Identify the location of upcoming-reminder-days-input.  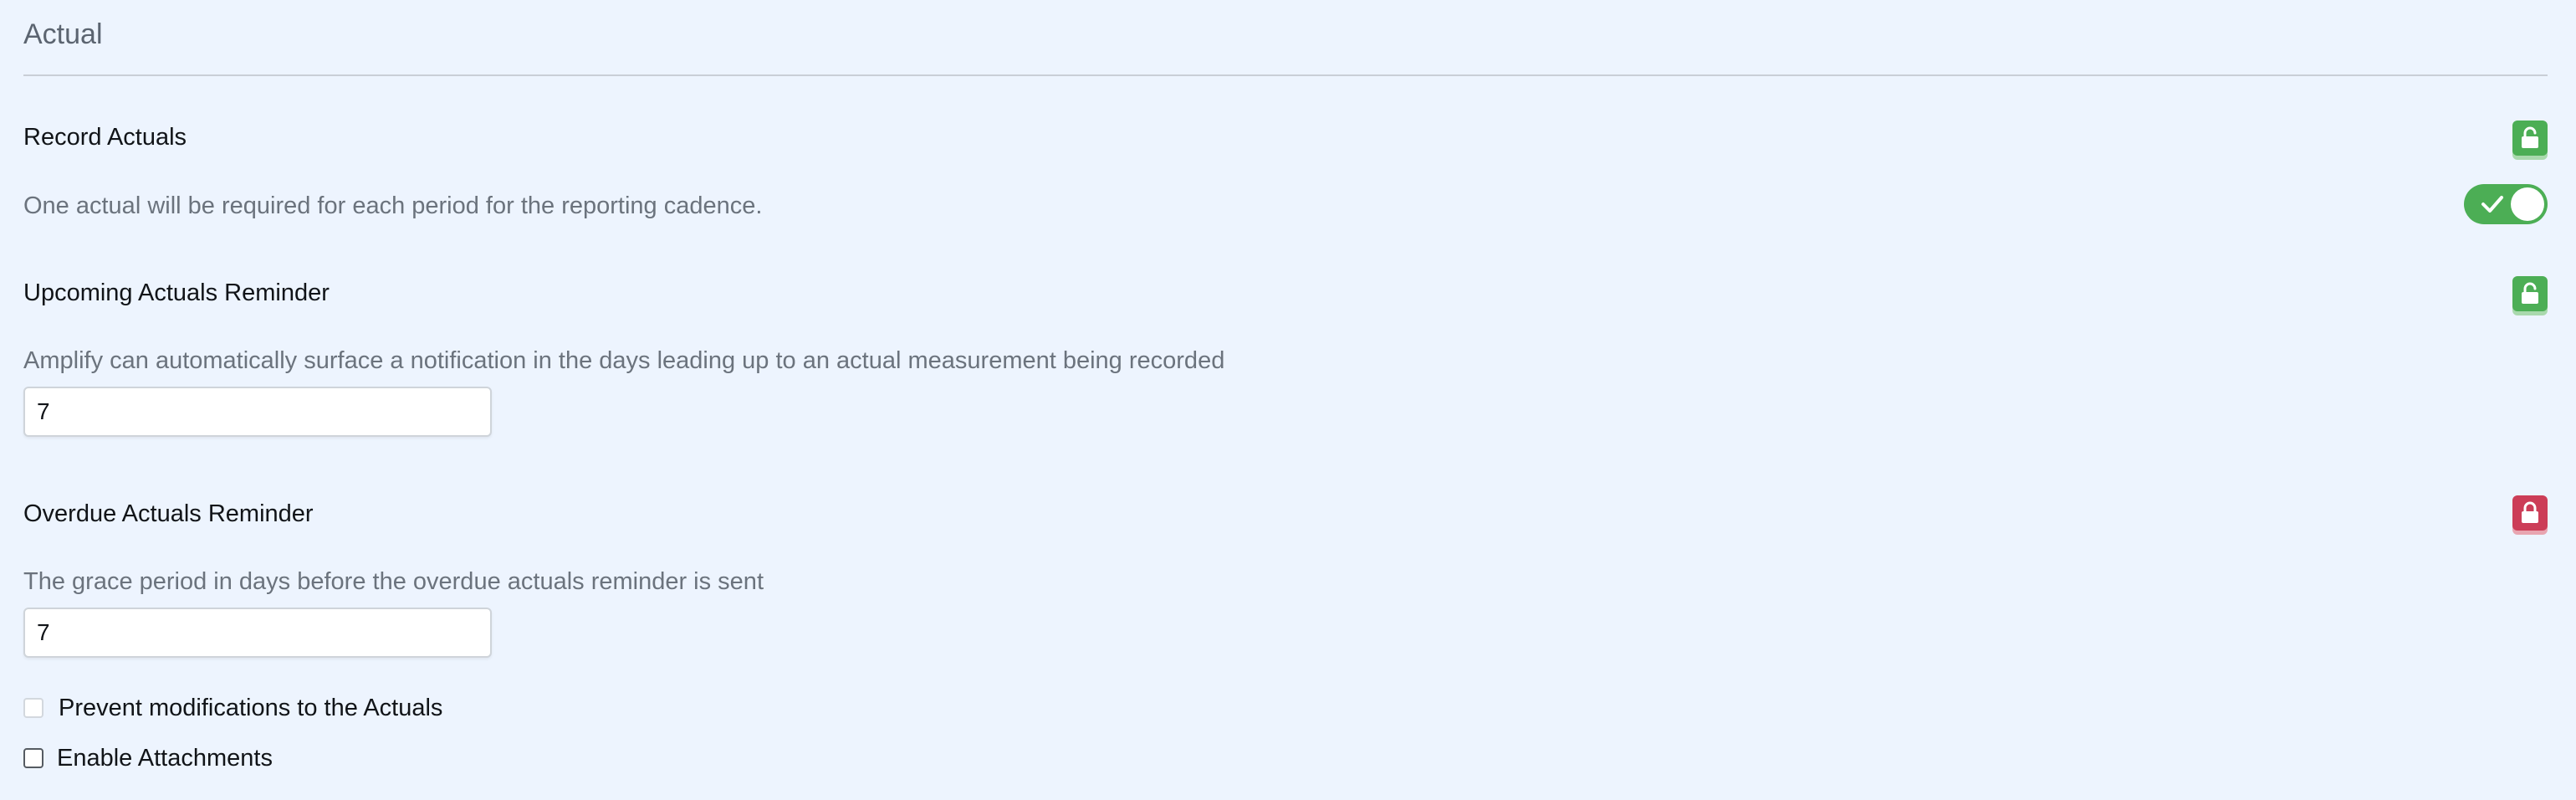
(257, 412).